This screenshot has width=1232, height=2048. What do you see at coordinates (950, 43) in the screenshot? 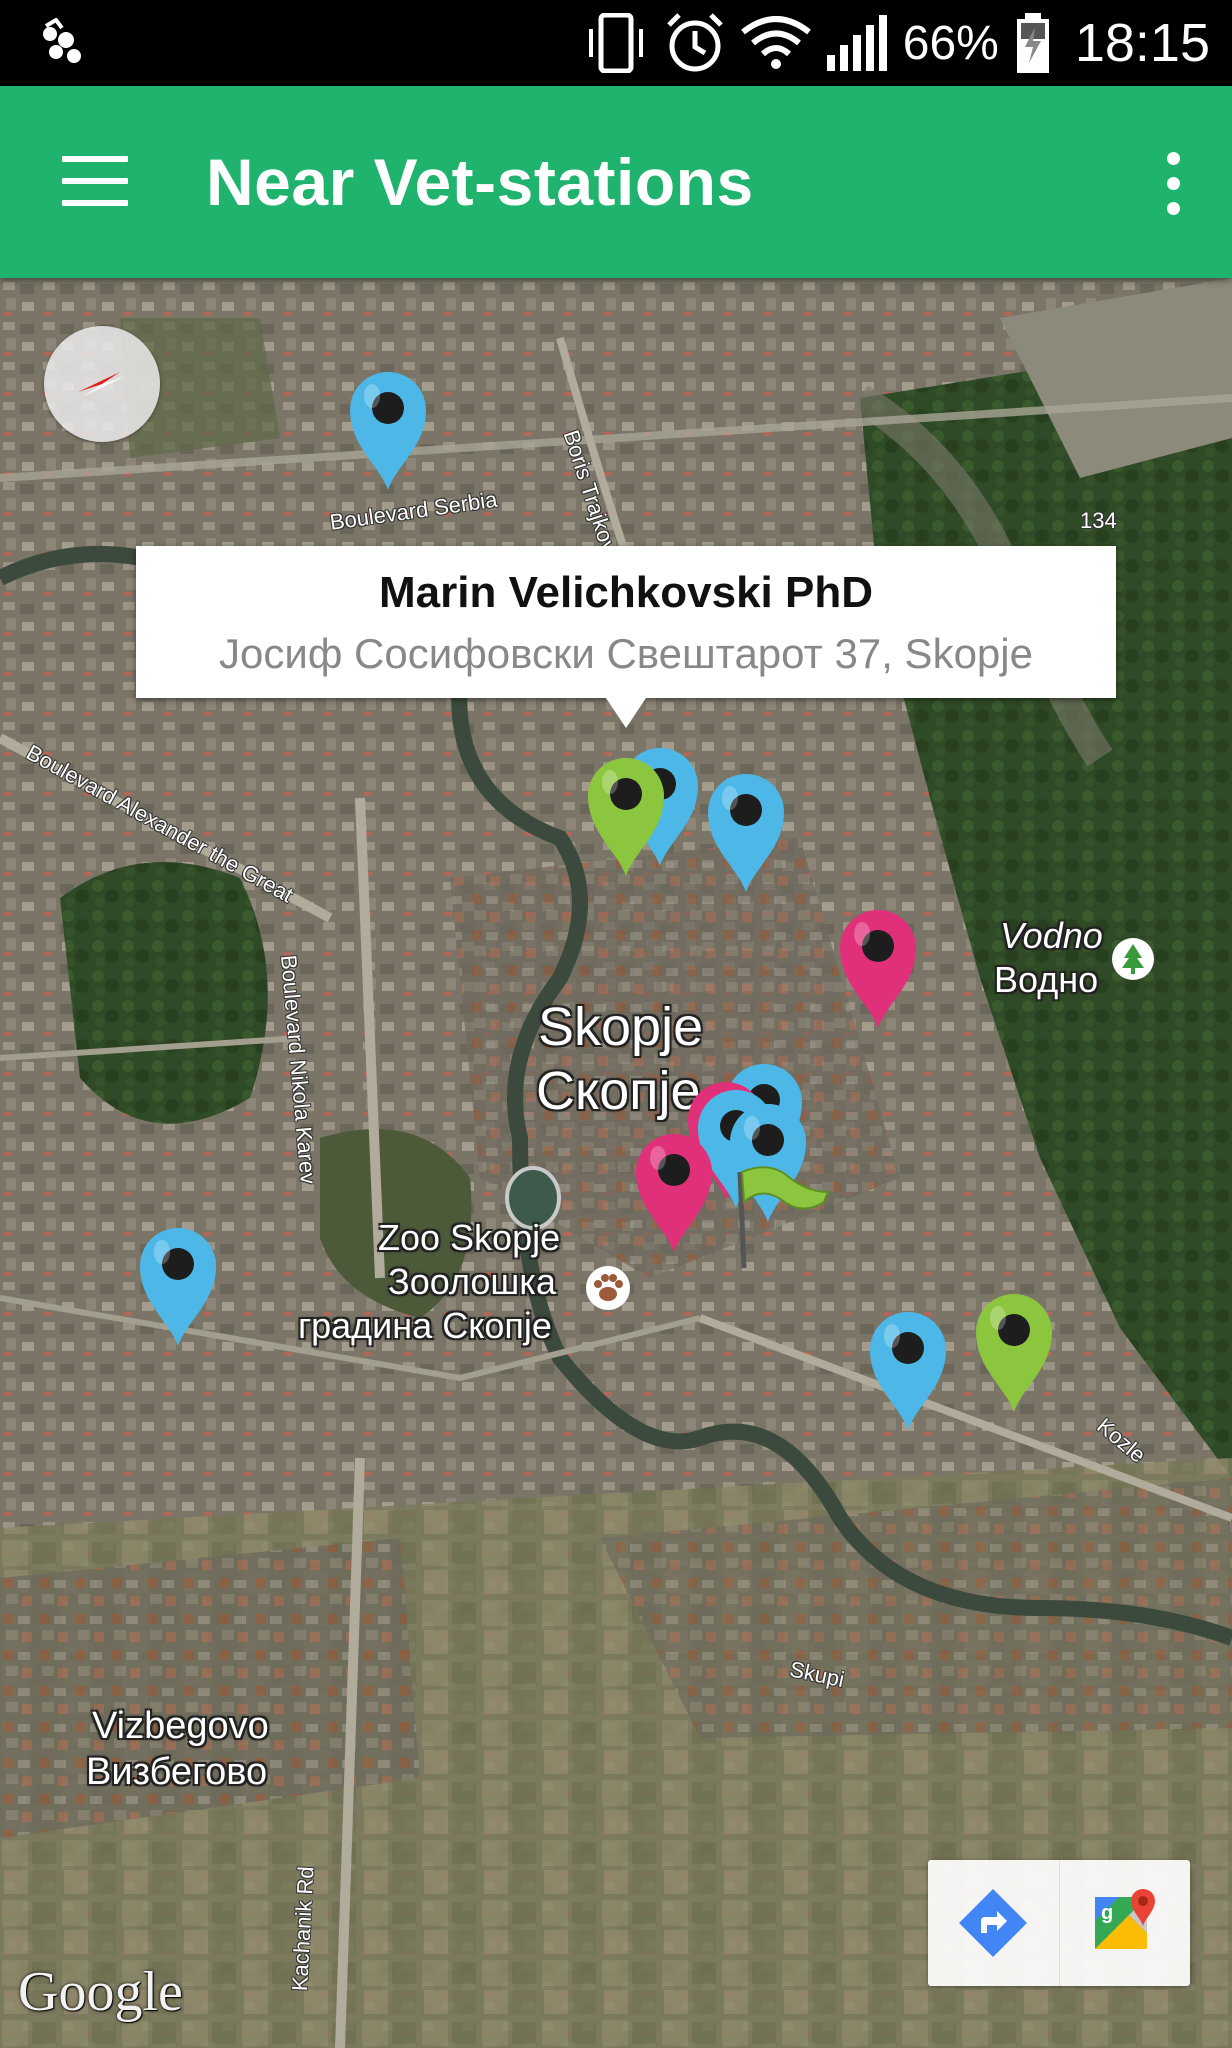
I see `battery-percentage: 66%` at bounding box center [950, 43].